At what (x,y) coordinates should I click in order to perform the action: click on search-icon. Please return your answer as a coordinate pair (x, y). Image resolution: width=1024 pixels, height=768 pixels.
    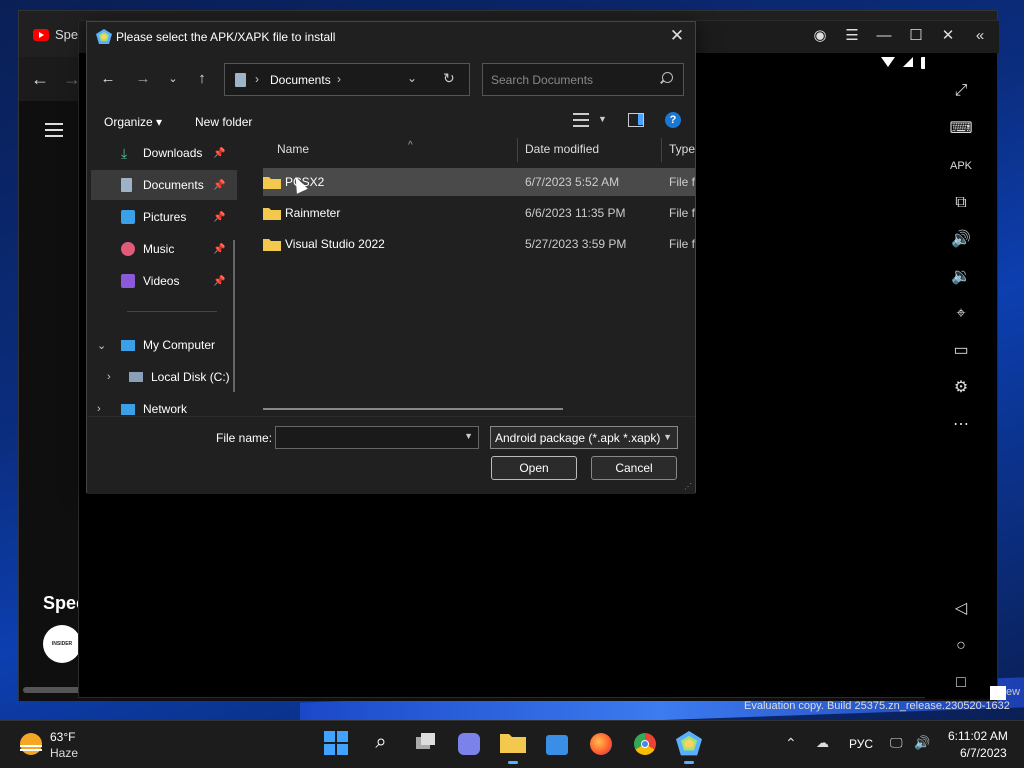
    Looking at the image, I should click on (667, 77).